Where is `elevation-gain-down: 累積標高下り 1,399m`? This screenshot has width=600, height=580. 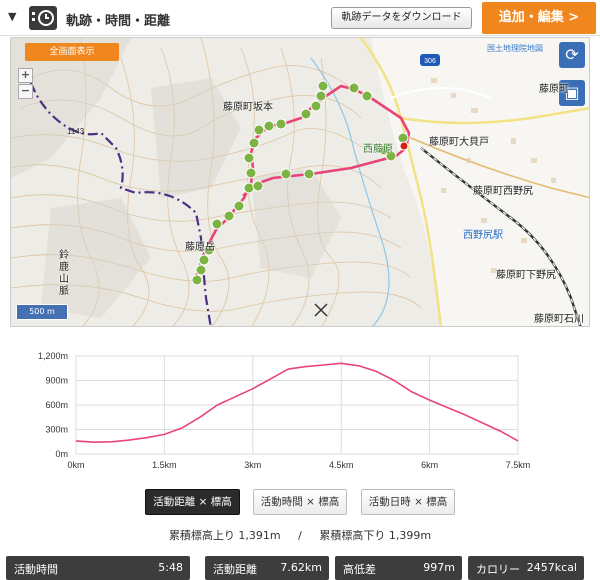
elevation-gain-down: 累積標高下り 1,399m is located at coordinates (375, 535).